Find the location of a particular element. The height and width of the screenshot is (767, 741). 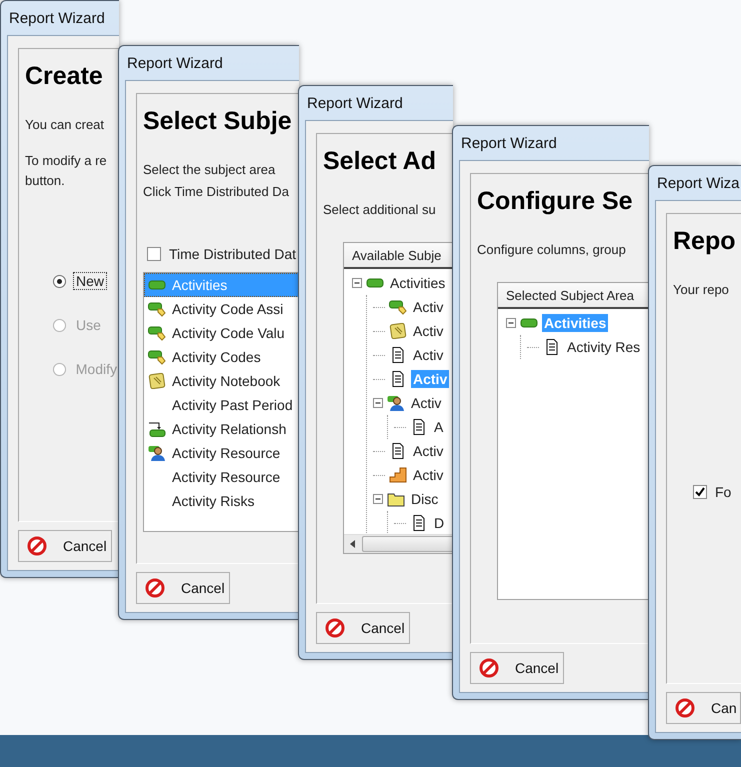

column-header: Selected Subject Area is located at coordinates (573, 296).